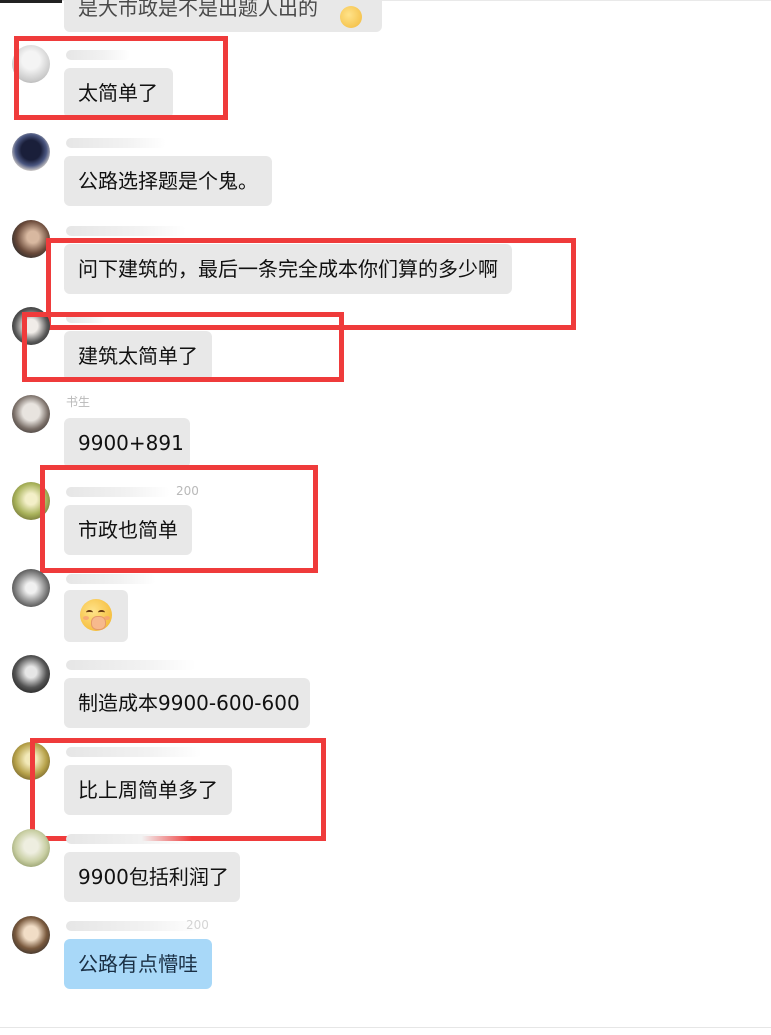 The image size is (771, 1035). I want to click on message-text: 太简单了, so click(118, 93).